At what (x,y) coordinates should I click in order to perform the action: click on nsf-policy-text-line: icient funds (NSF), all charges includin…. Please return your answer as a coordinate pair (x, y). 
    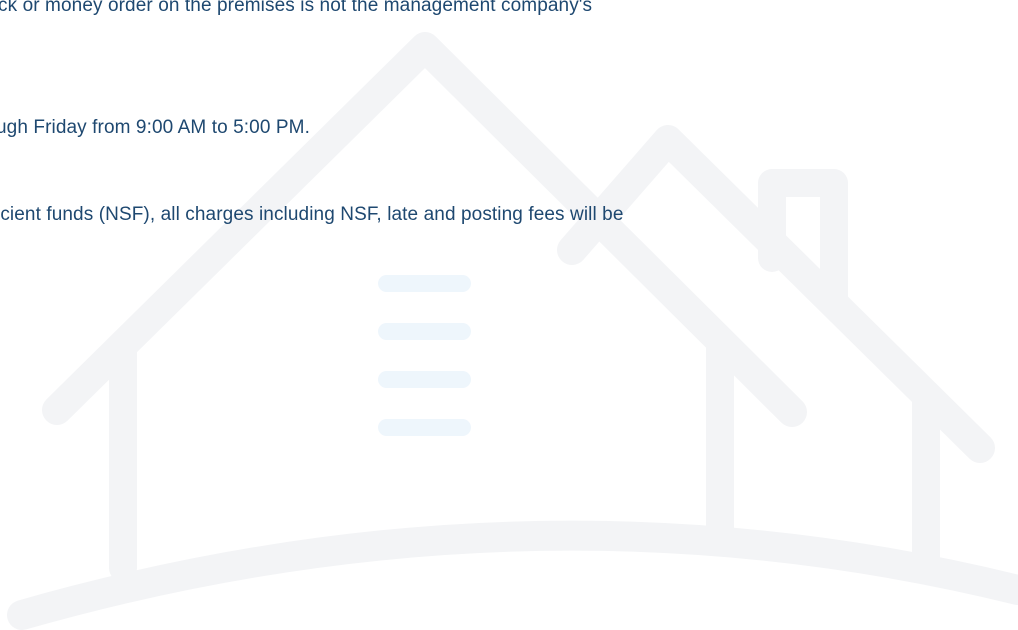
    Looking at the image, I should click on (312, 214).